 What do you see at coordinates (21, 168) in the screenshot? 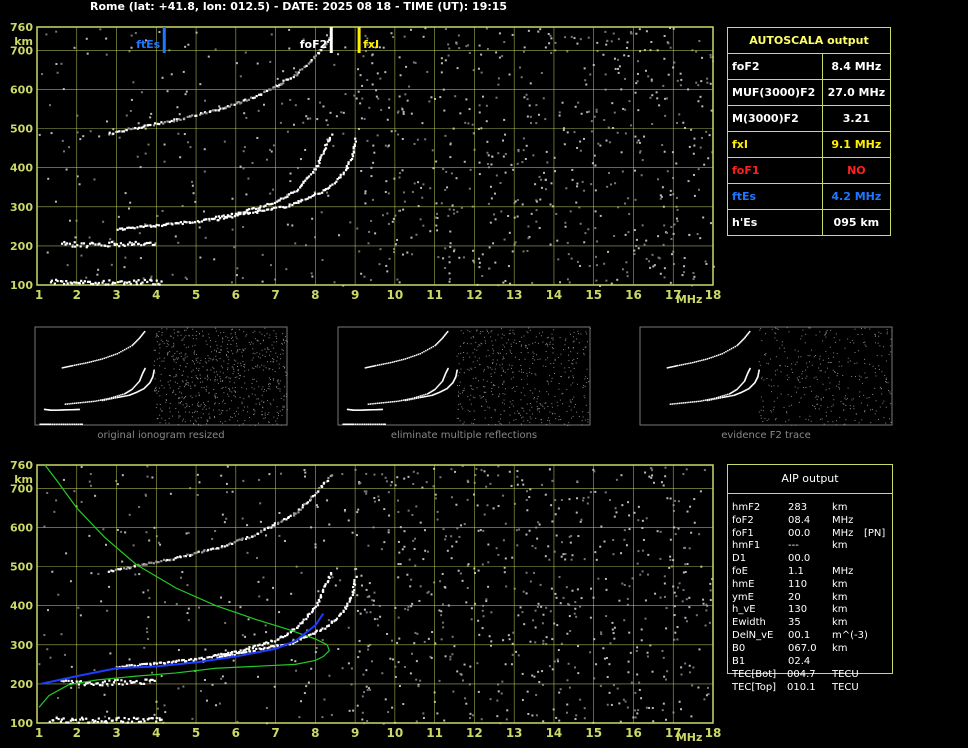
I see `y-tick-label: 400` at bounding box center [21, 168].